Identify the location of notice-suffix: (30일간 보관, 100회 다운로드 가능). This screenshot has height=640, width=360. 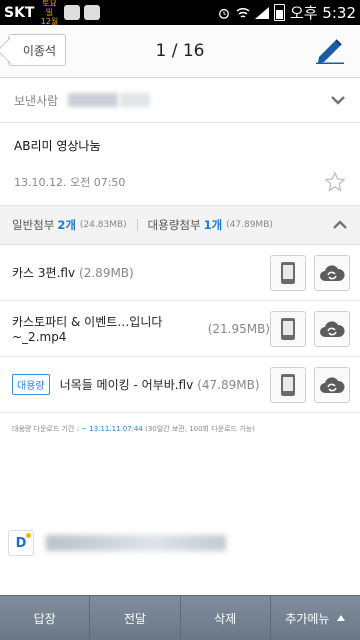
(198, 429).